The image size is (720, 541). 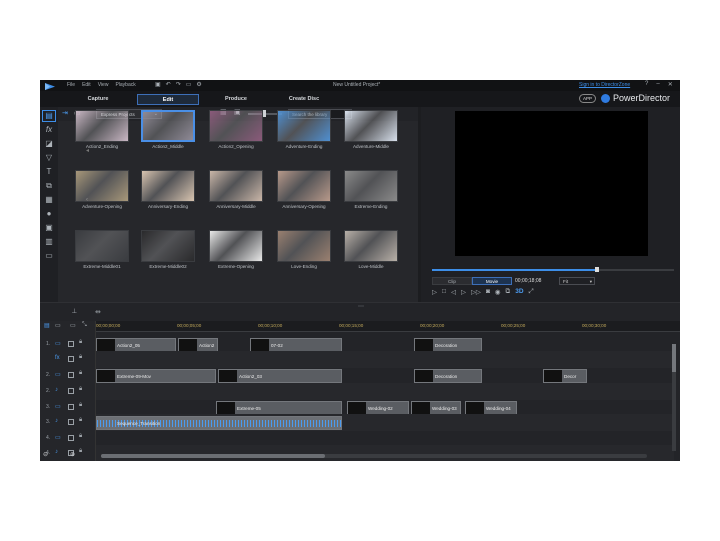 What do you see at coordinates (378, 408) in the screenshot?
I see `video-clip: Wedding-02` at bounding box center [378, 408].